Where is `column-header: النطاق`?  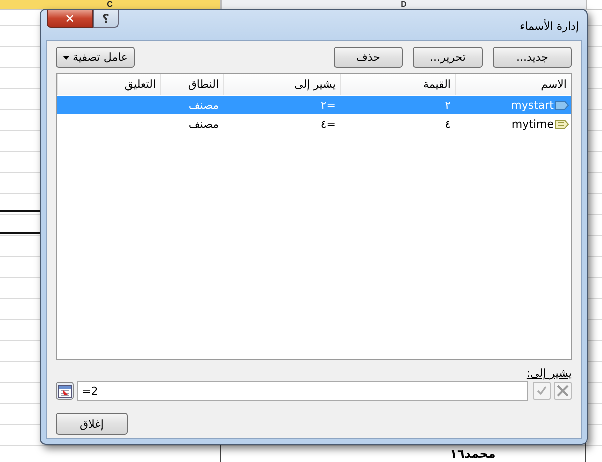 column-header: النطاق is located at coordinates (191, 84).